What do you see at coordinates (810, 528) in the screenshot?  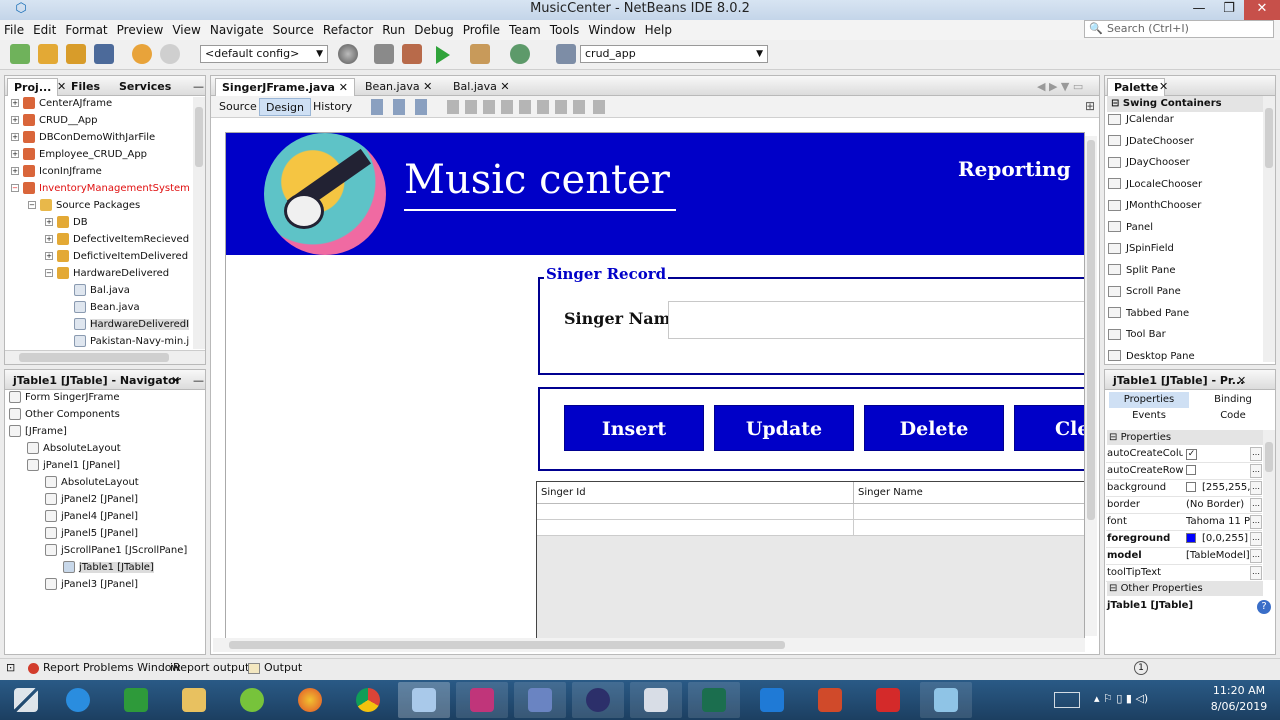 I see `table-row` at bounding box center [810, 528].